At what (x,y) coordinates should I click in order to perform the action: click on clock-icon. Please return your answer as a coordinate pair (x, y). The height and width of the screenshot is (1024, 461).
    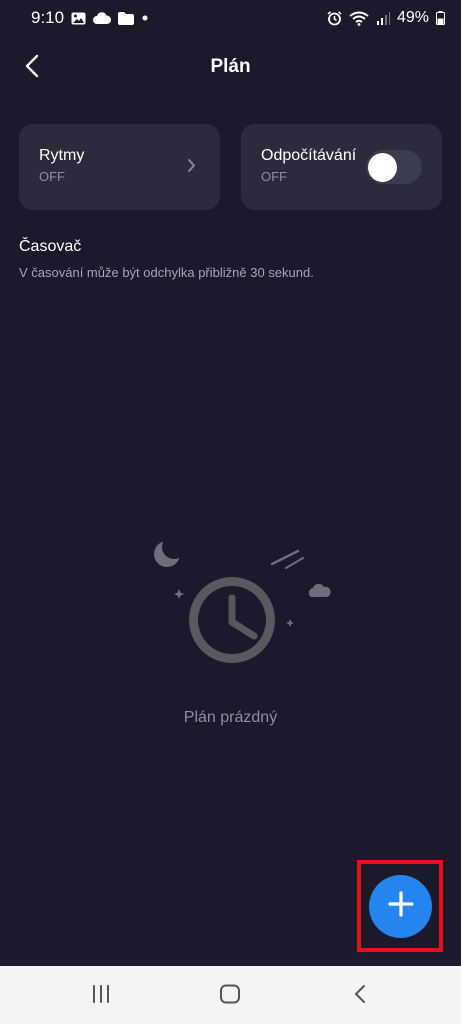
    Looking at the image, I should click on (232, 620).